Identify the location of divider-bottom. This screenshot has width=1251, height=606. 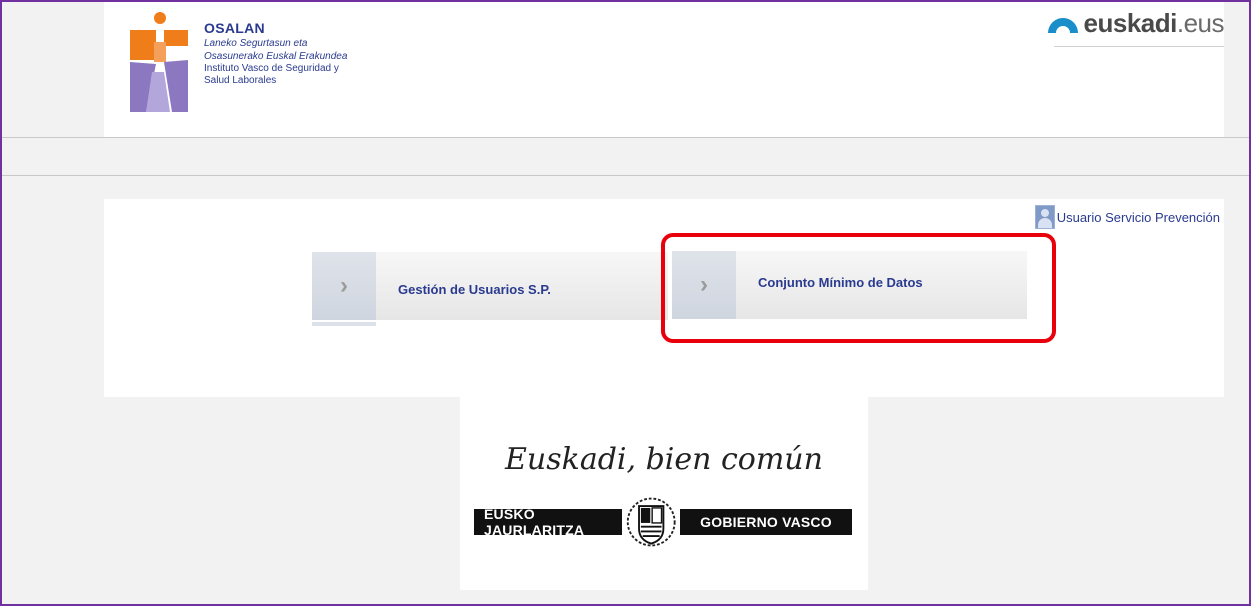
(625, 175).